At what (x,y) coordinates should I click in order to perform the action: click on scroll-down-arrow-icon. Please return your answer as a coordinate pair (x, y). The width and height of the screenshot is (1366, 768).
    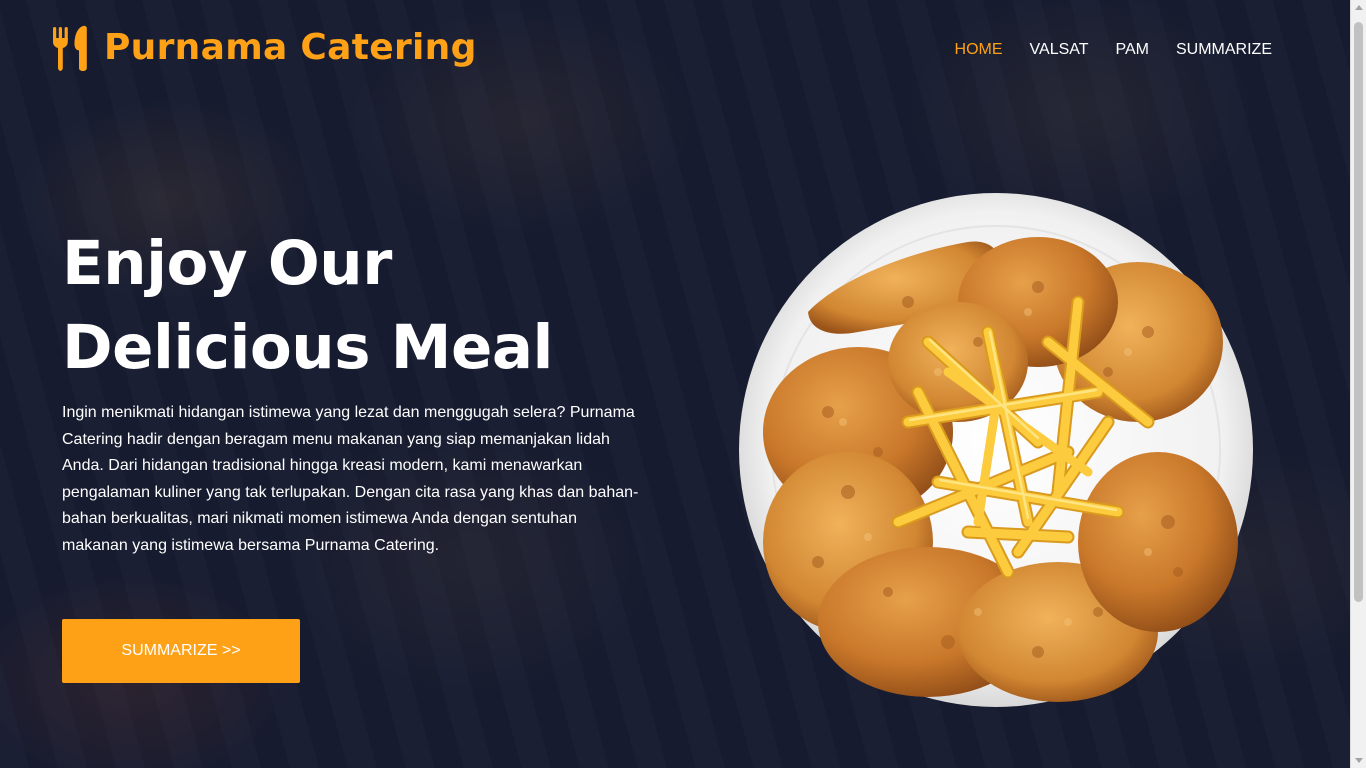
    Looking at the image, I should click on (1359, 760).